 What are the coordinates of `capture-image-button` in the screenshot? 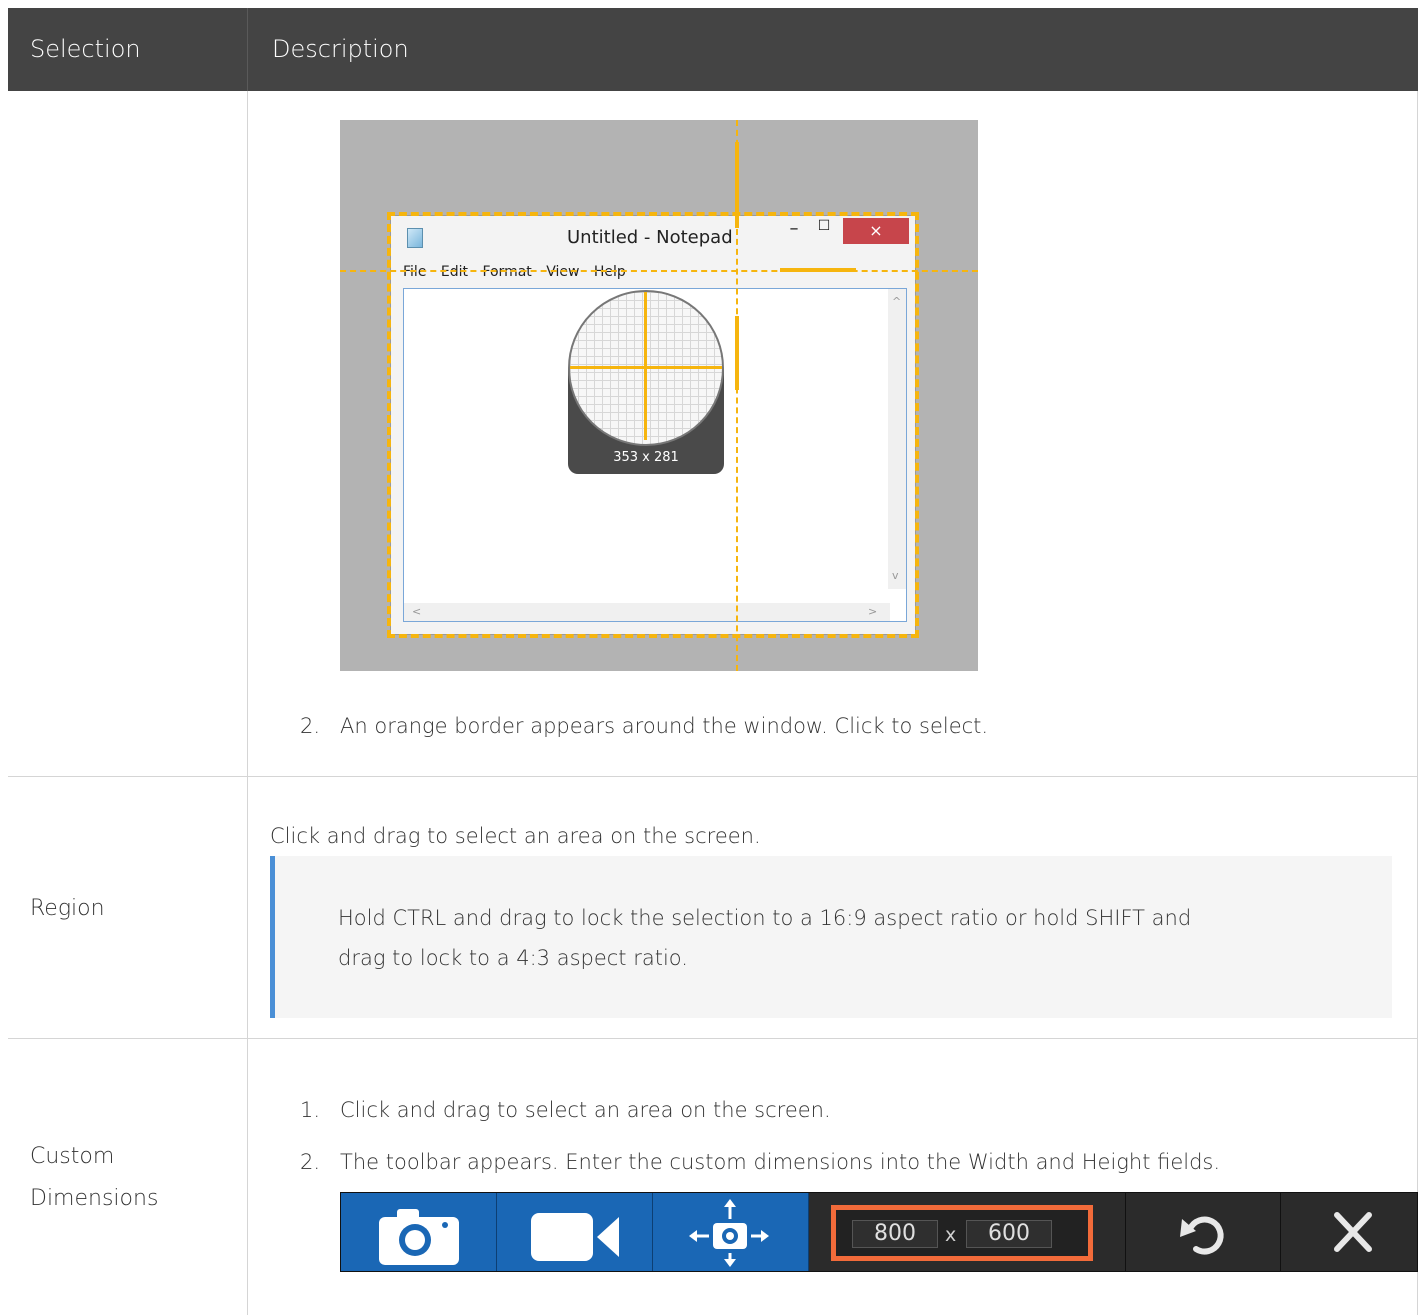 It's located at (419, 1232).